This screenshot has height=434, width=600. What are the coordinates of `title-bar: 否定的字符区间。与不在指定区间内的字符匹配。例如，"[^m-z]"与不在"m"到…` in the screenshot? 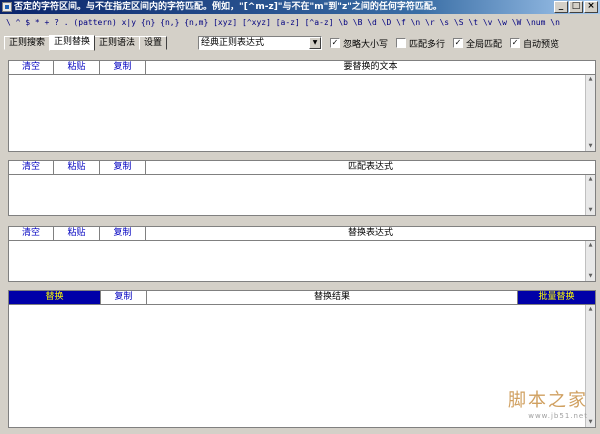 It's located at (300, 7).